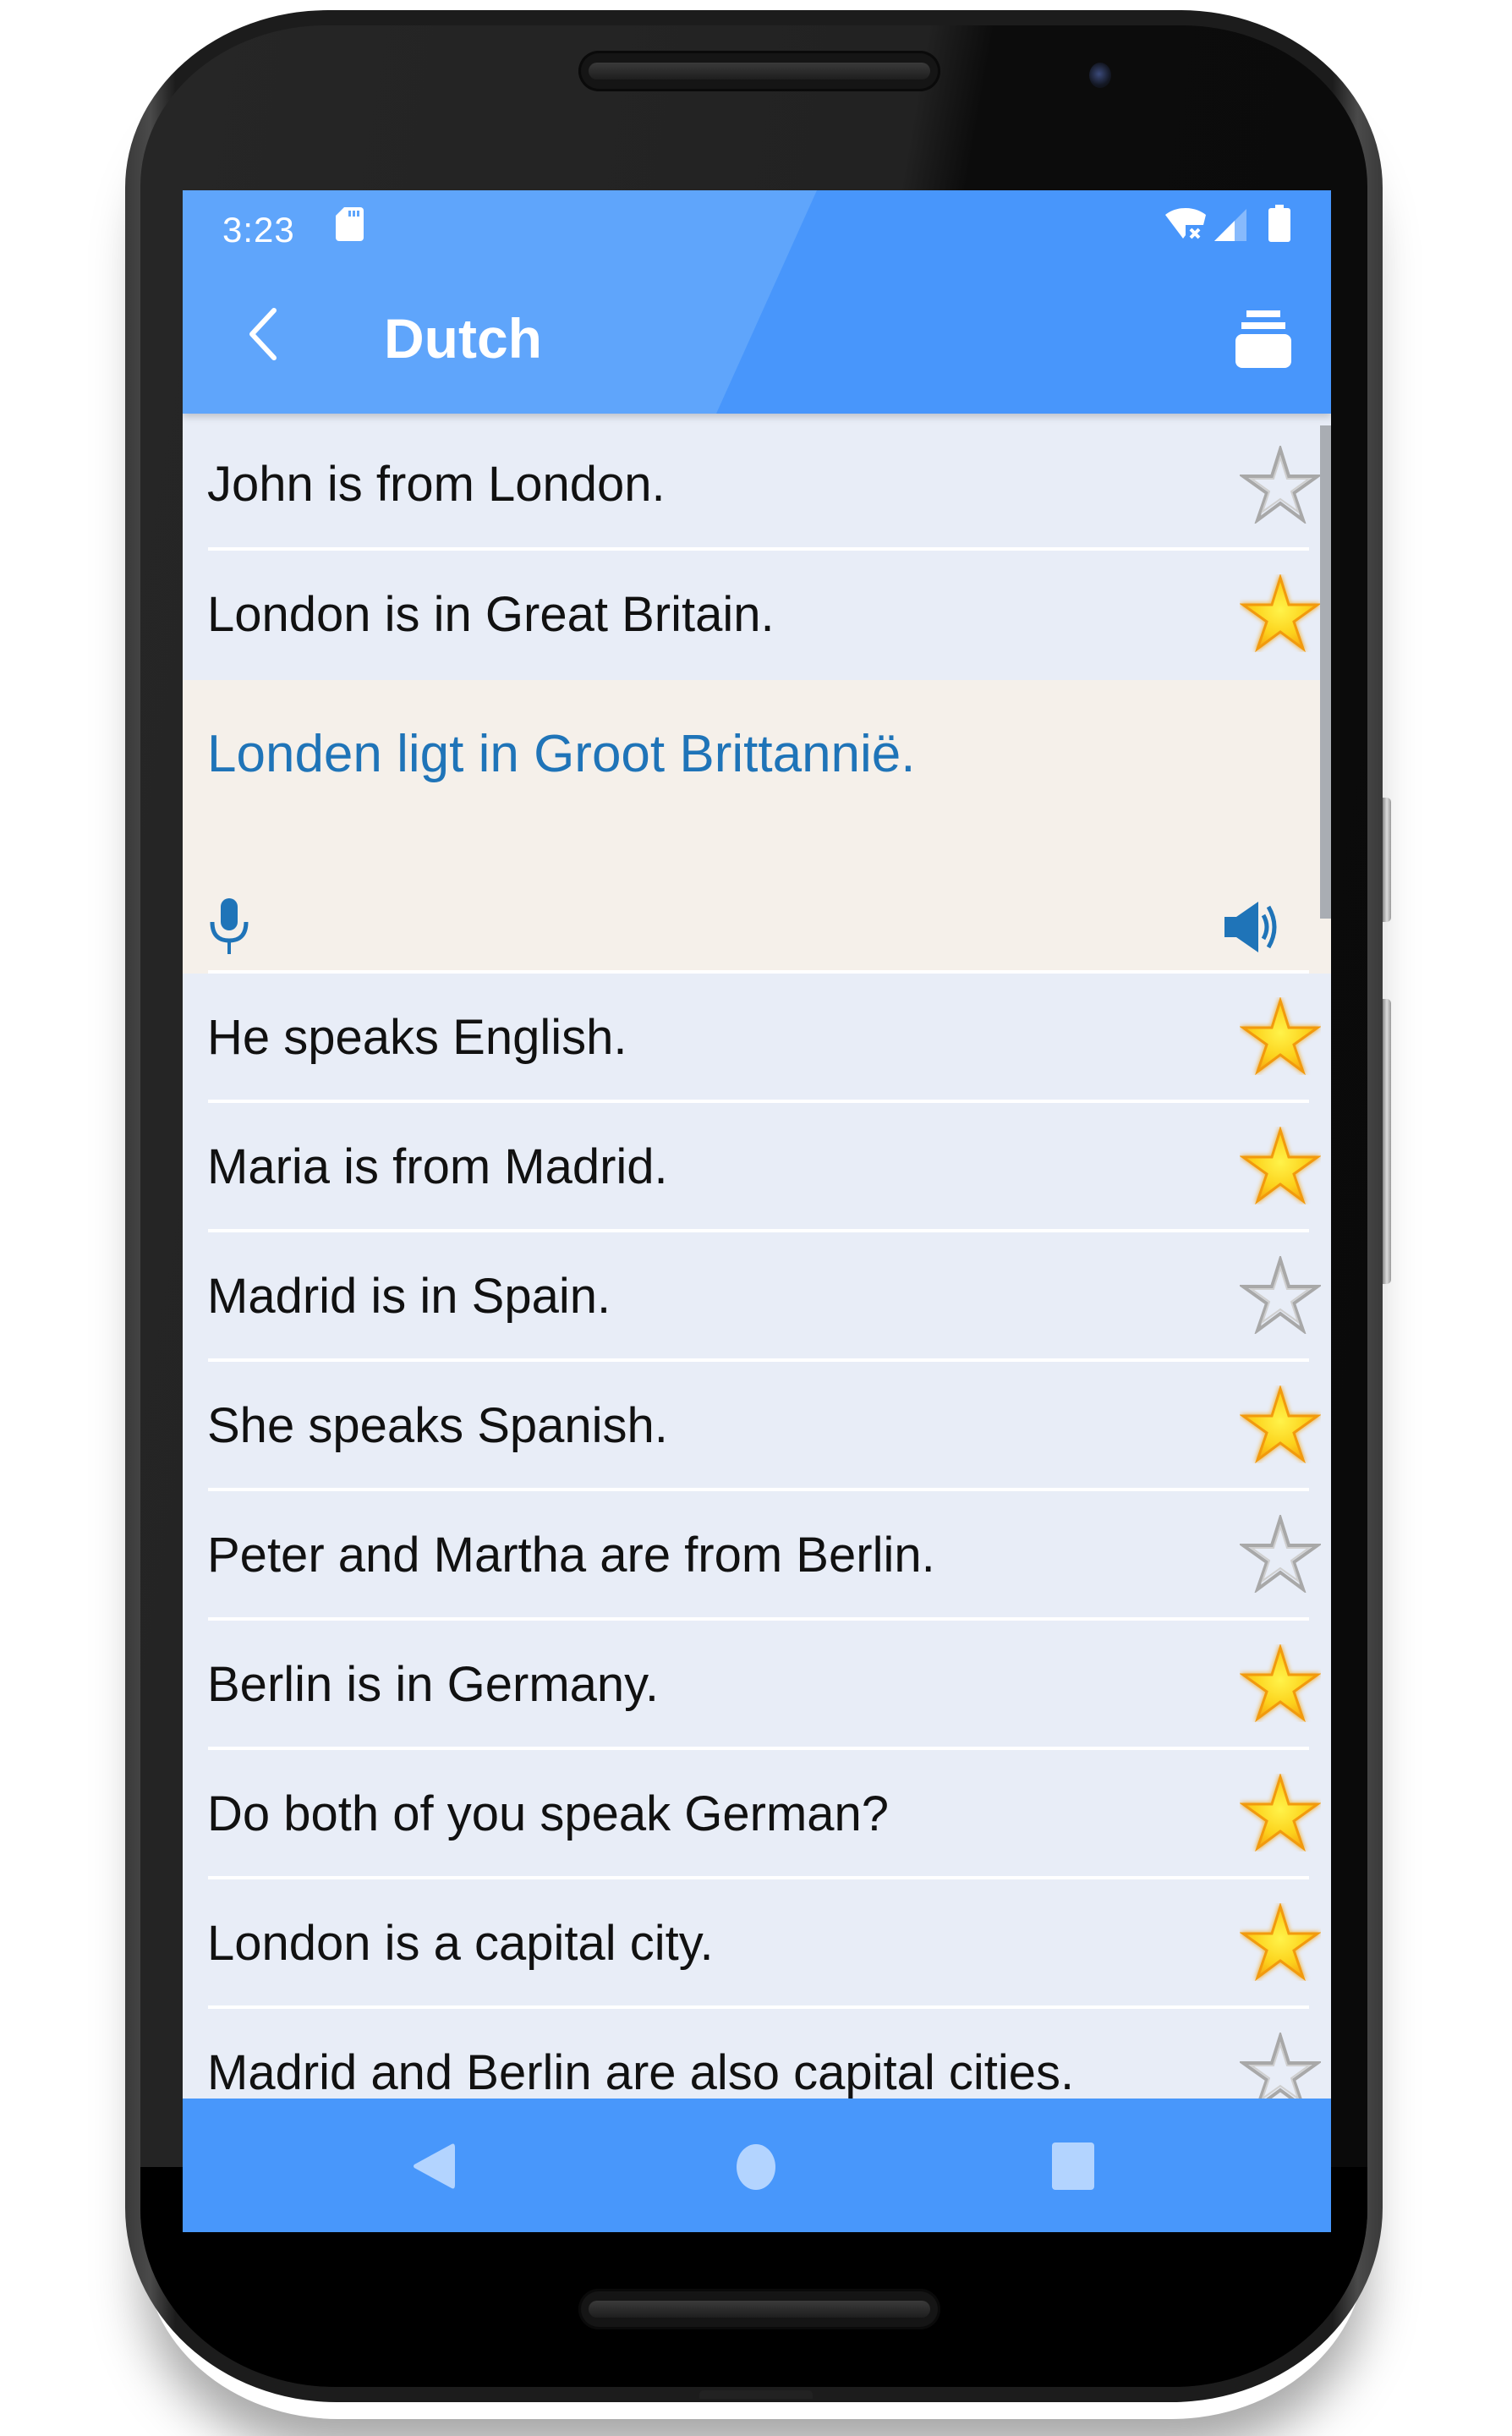 This screenshot has width=1512, height=2436. What do you see at coordinates (409, 1297) in the screenshot?
I see `phrase-text: Madrid is in Spain.` at bounding box center [409, 1297].